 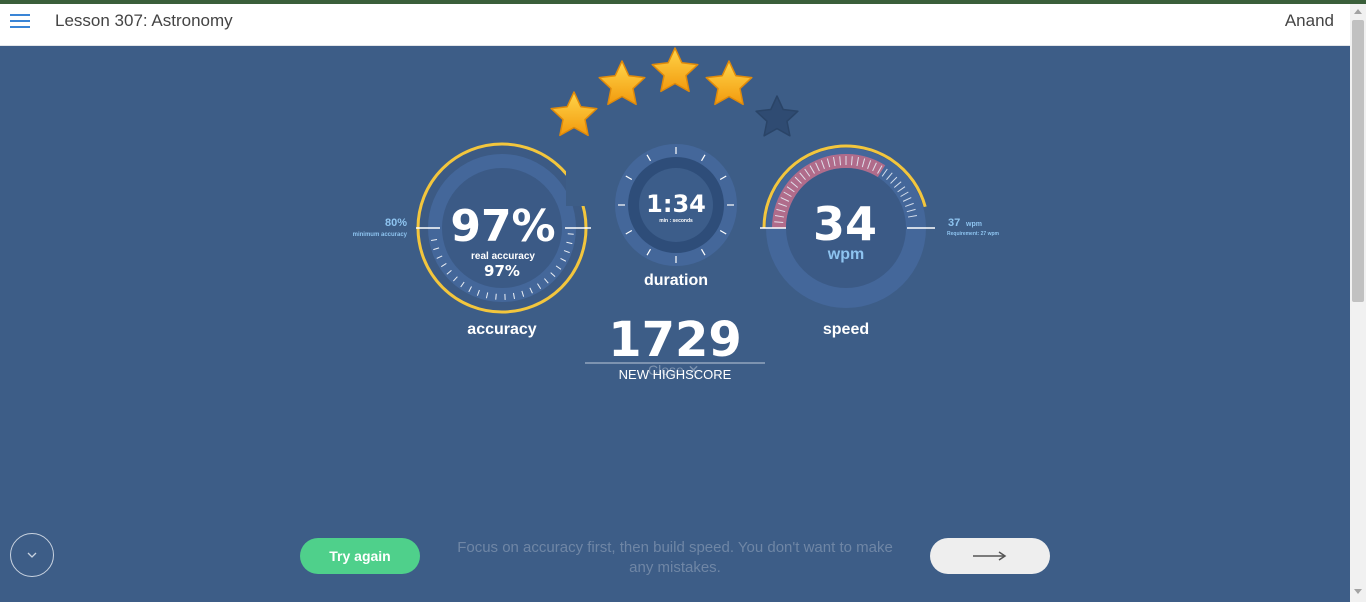 I want to click on chevron-down-icon, so click(x=32, y=555).